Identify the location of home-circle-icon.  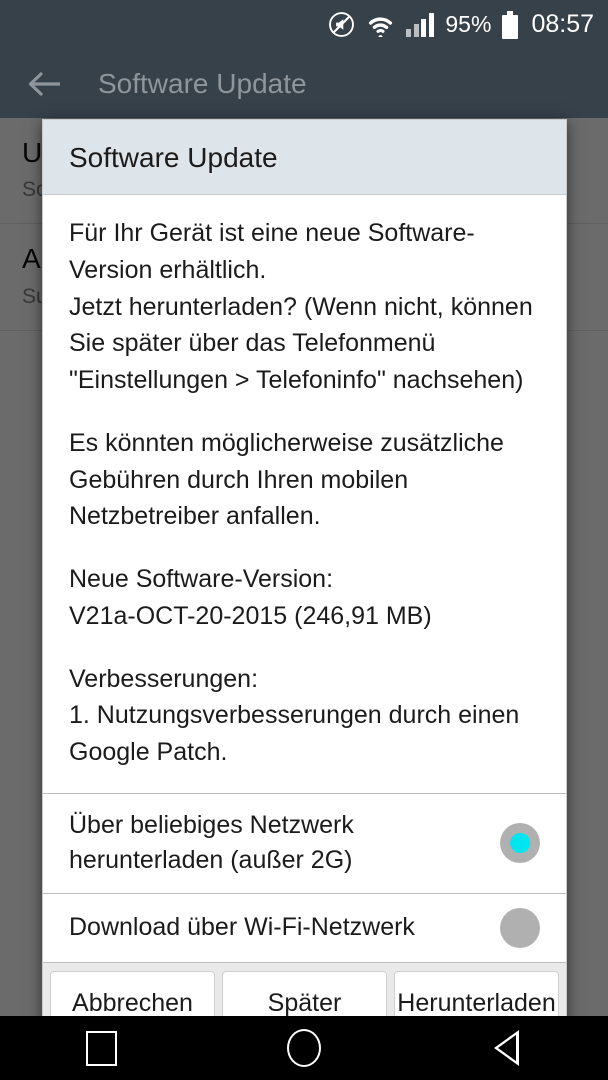
(304, 1048).